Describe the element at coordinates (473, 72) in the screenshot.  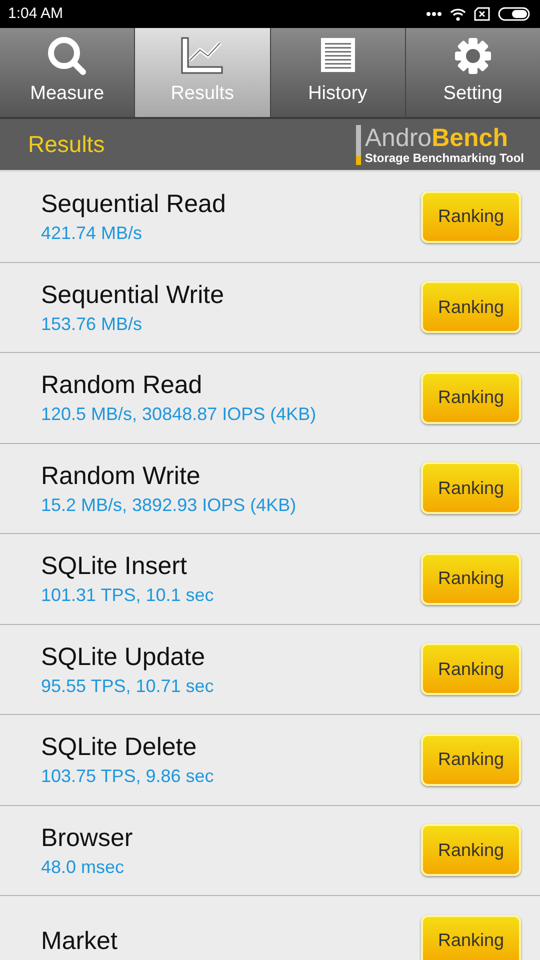
I see `nav-tab: Setting` at that location.